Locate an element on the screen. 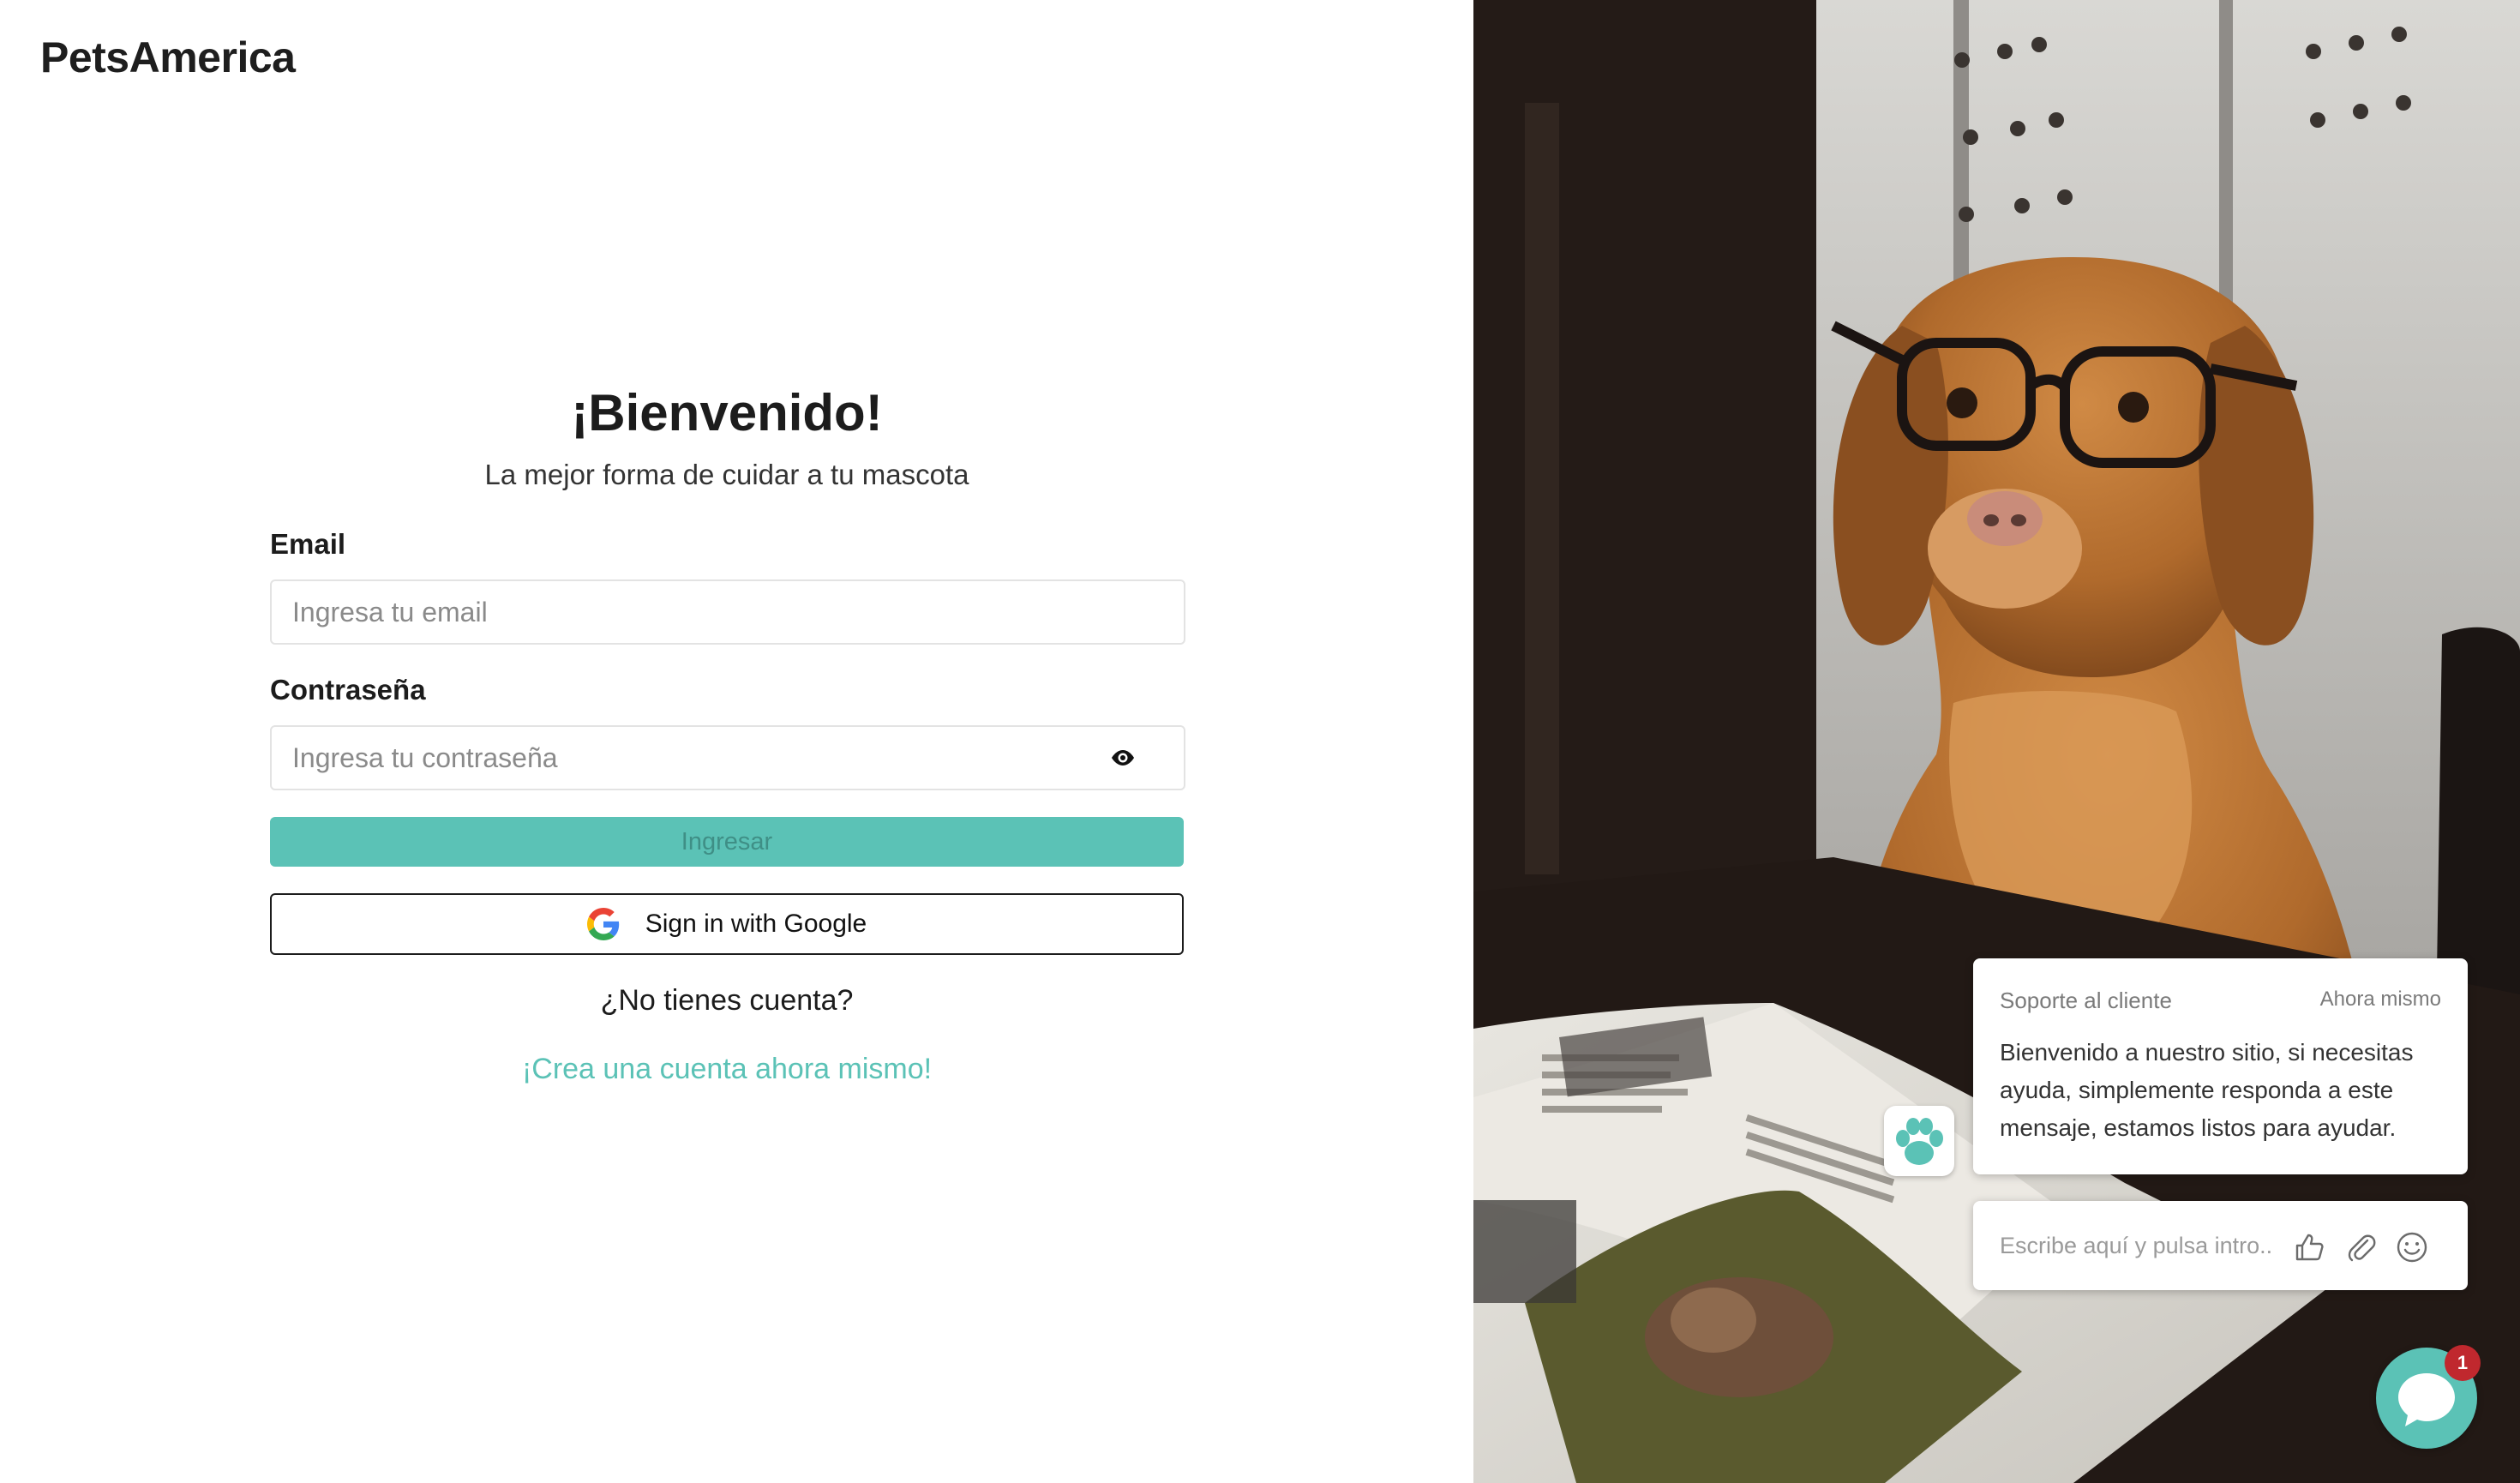 This screenshot has width=2520, height=1483. google-g-icon is located at coordinates (602, 924).